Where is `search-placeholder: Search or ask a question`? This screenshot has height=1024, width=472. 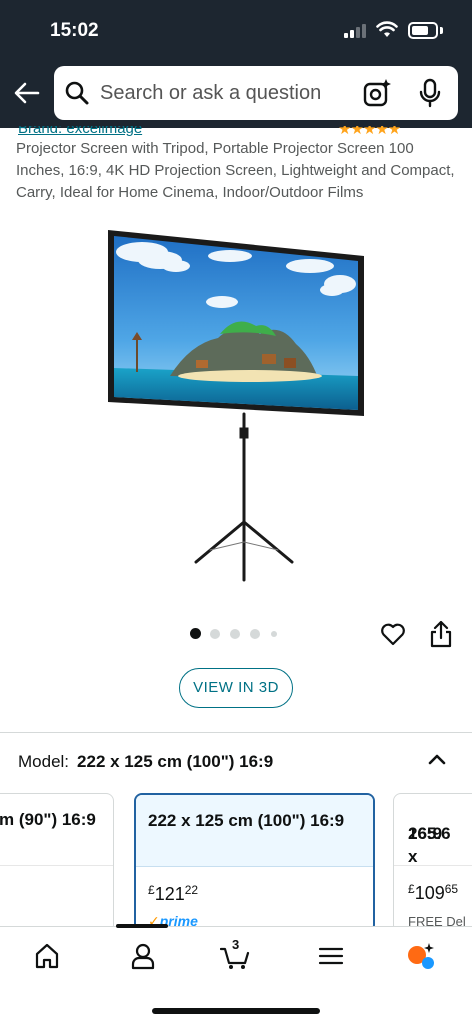
search-placeholder: Search or ask a question is located at coordinates (211, 93).